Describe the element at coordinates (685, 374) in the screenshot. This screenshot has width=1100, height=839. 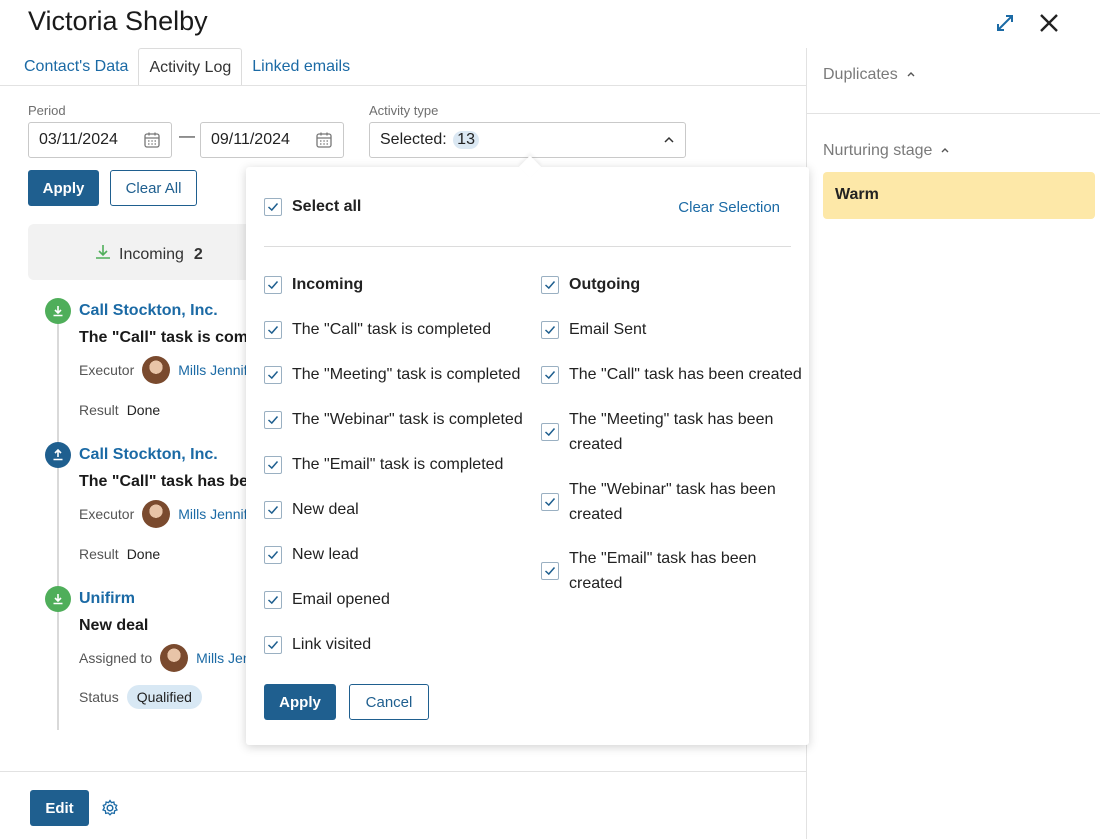
I see `option-label: The "Call" task has been created` at that location.